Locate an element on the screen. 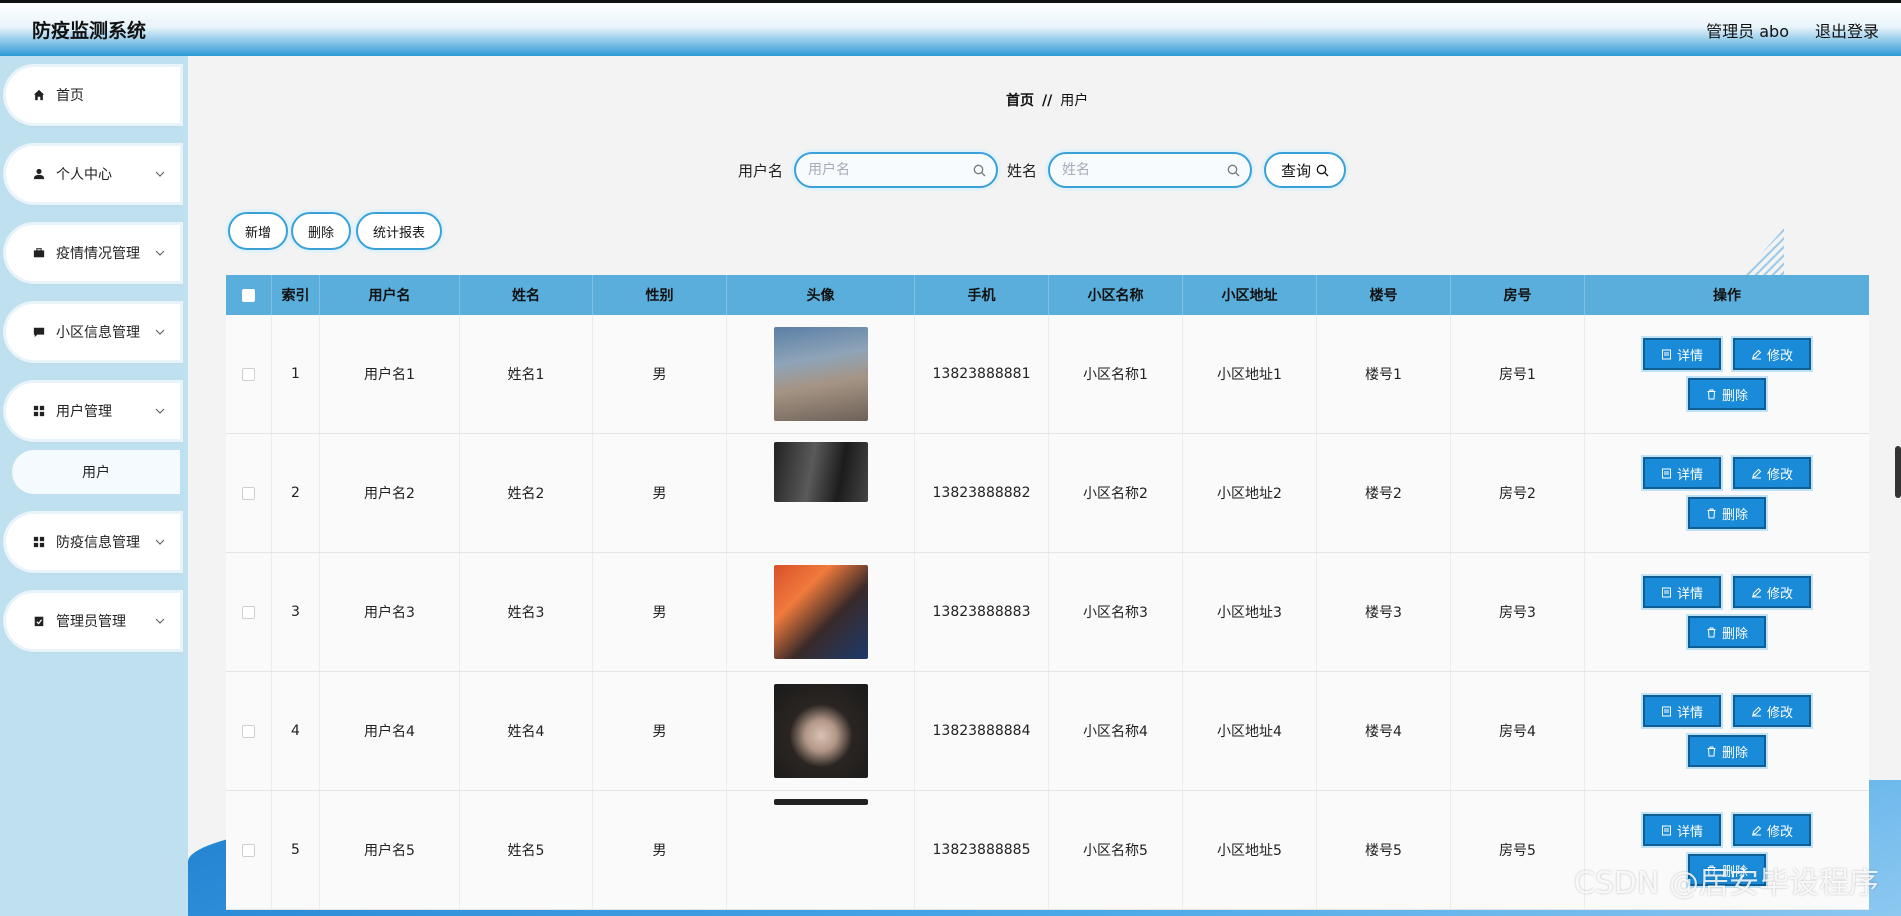 This screenshot has height=916, width=1901. breadcrumb-current: 用户 is located at coordinates (1074, 101).